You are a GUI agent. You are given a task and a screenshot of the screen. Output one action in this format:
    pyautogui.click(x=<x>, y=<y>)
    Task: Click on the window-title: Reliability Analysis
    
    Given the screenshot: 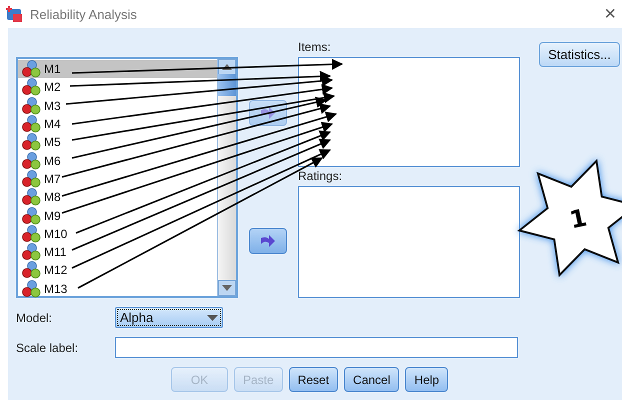 What is the action you would take?
    pyautogui.click(x=83, y=14)
    